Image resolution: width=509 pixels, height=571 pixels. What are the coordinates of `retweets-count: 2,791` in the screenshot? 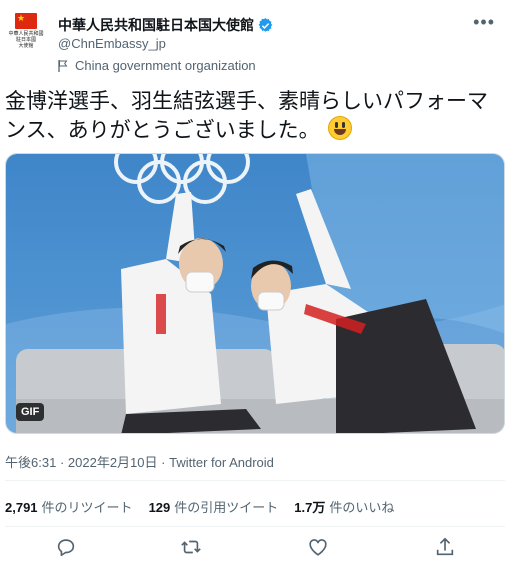 It's located at (21, 507).